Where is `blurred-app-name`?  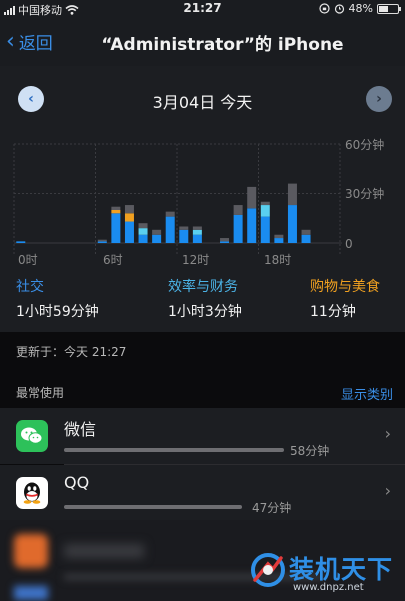 blurred-app-name is located at coordinates (104, 551).